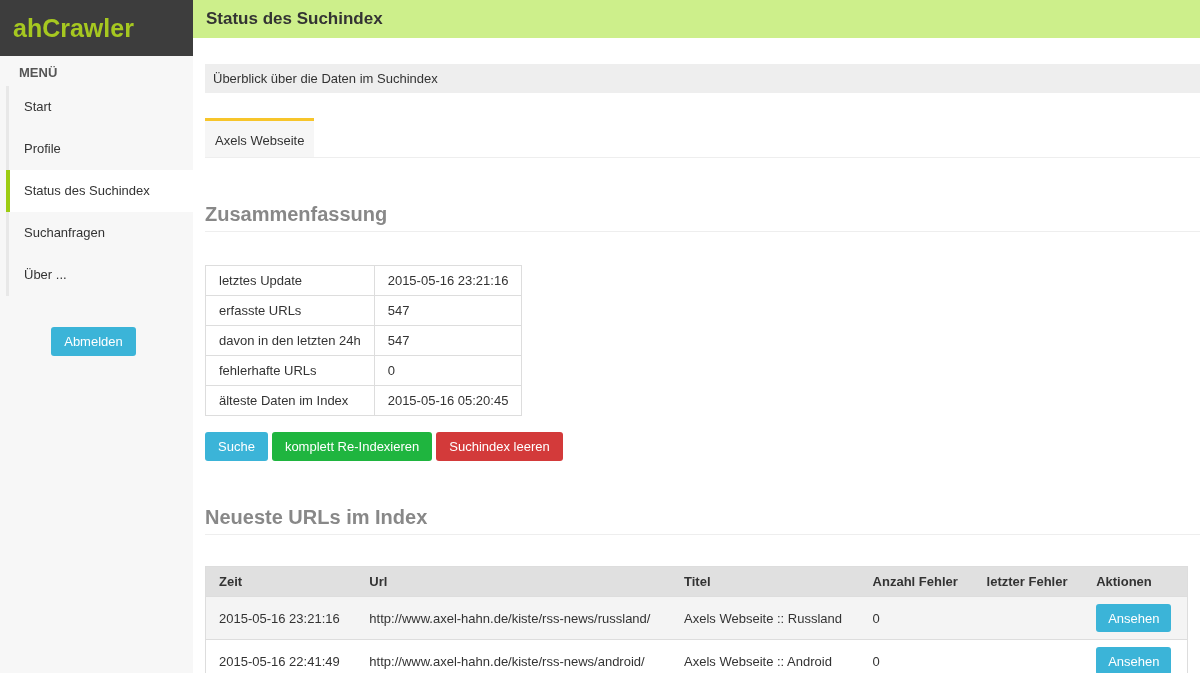 The height and width of the screenshot is (673, 1200). I want to click on table-cell: Axels Webseite :: Russland, so click(765, 618).